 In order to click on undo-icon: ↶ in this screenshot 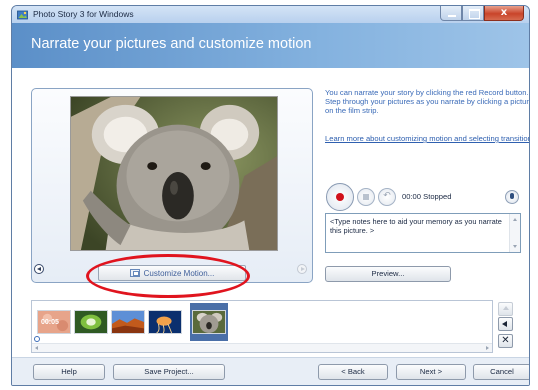, I will do `click(387, 196)`.